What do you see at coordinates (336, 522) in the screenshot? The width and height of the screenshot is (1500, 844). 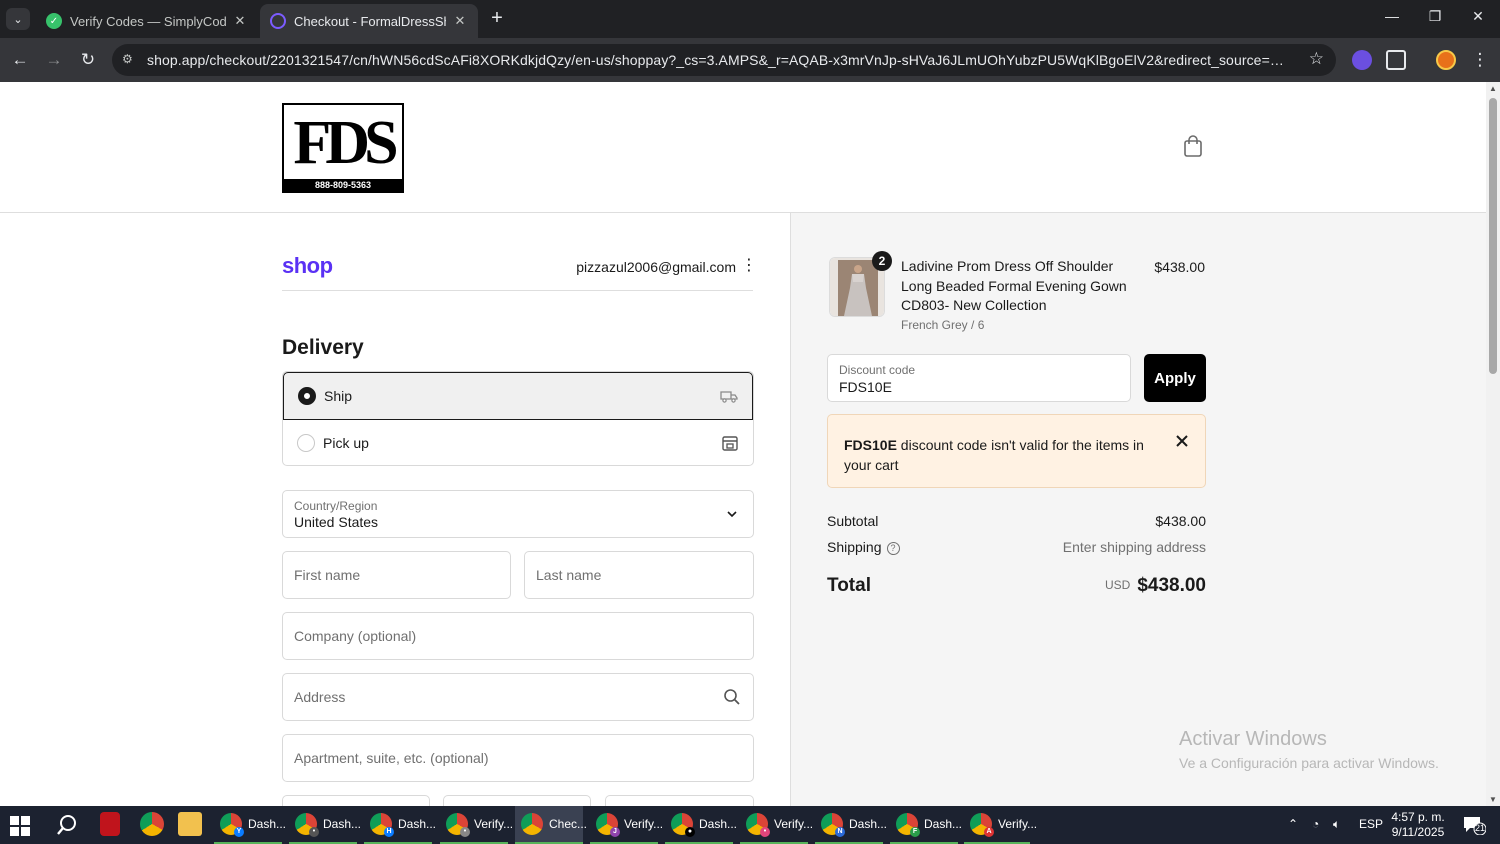 I see `country-value: United States` at bounding box center [336, 522].